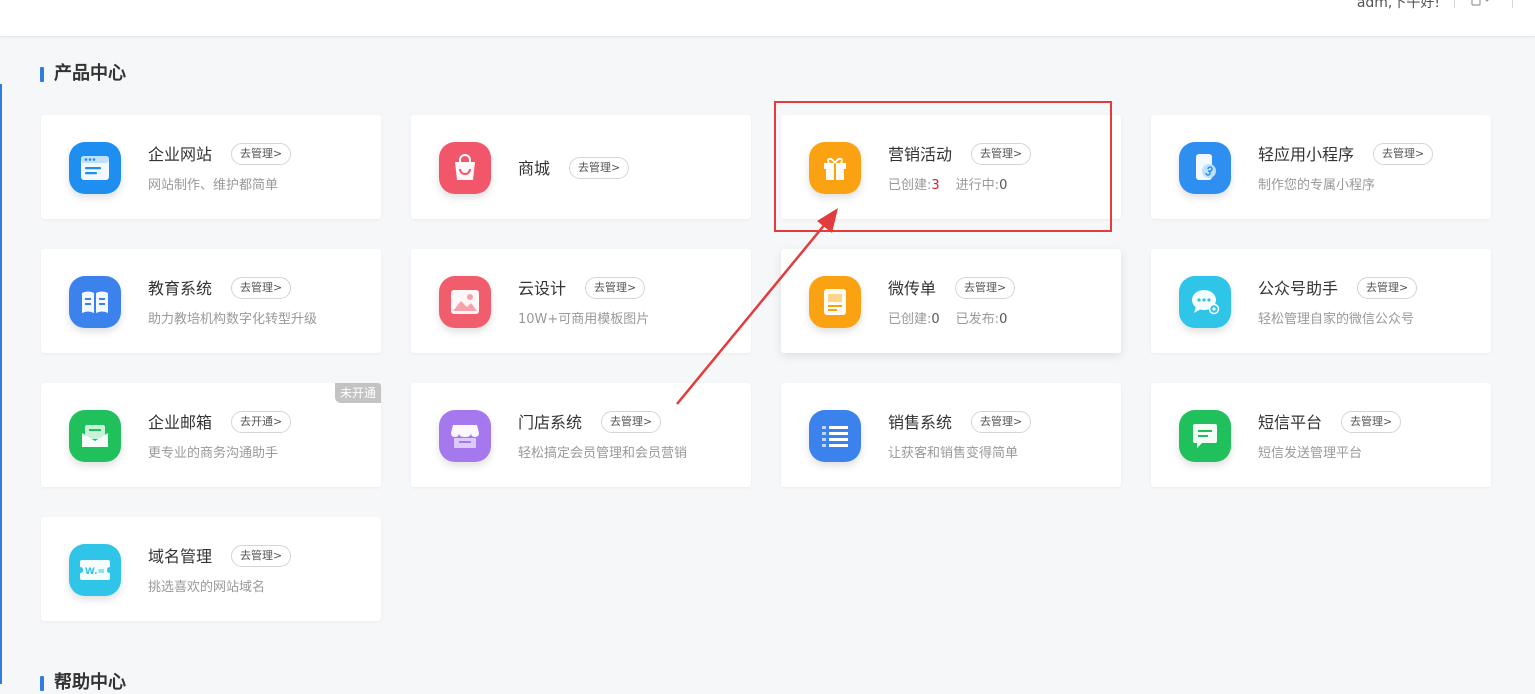 The width and height of the screenshot is (1535, 694). What do you see at coordinates (935, 185) in the screenshot?
I see `stat-value: 3` at bounding box center [935, 185].